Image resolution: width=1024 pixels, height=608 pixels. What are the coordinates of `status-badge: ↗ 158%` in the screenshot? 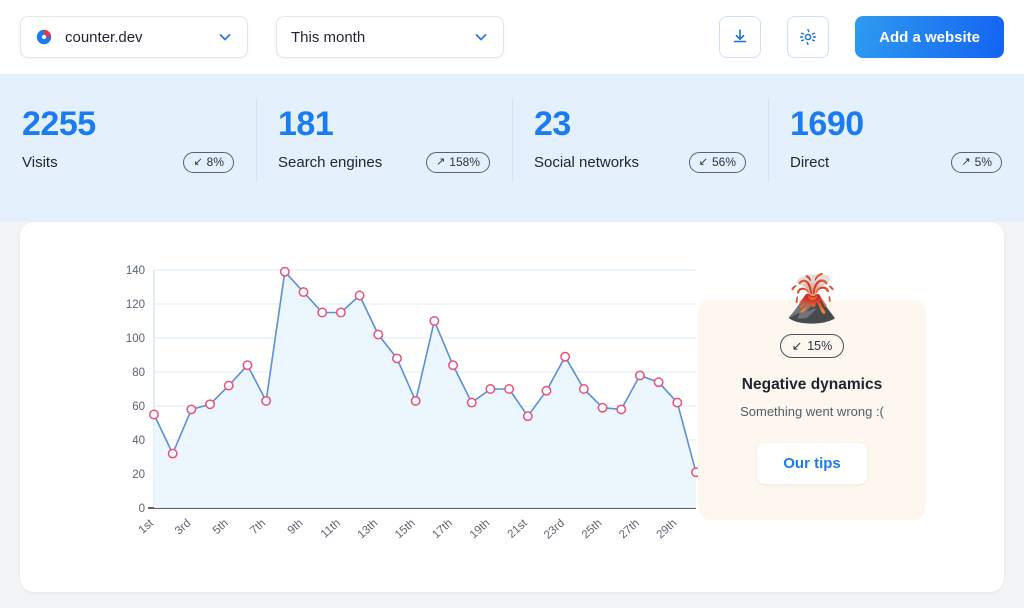 It's located at (458, 162).